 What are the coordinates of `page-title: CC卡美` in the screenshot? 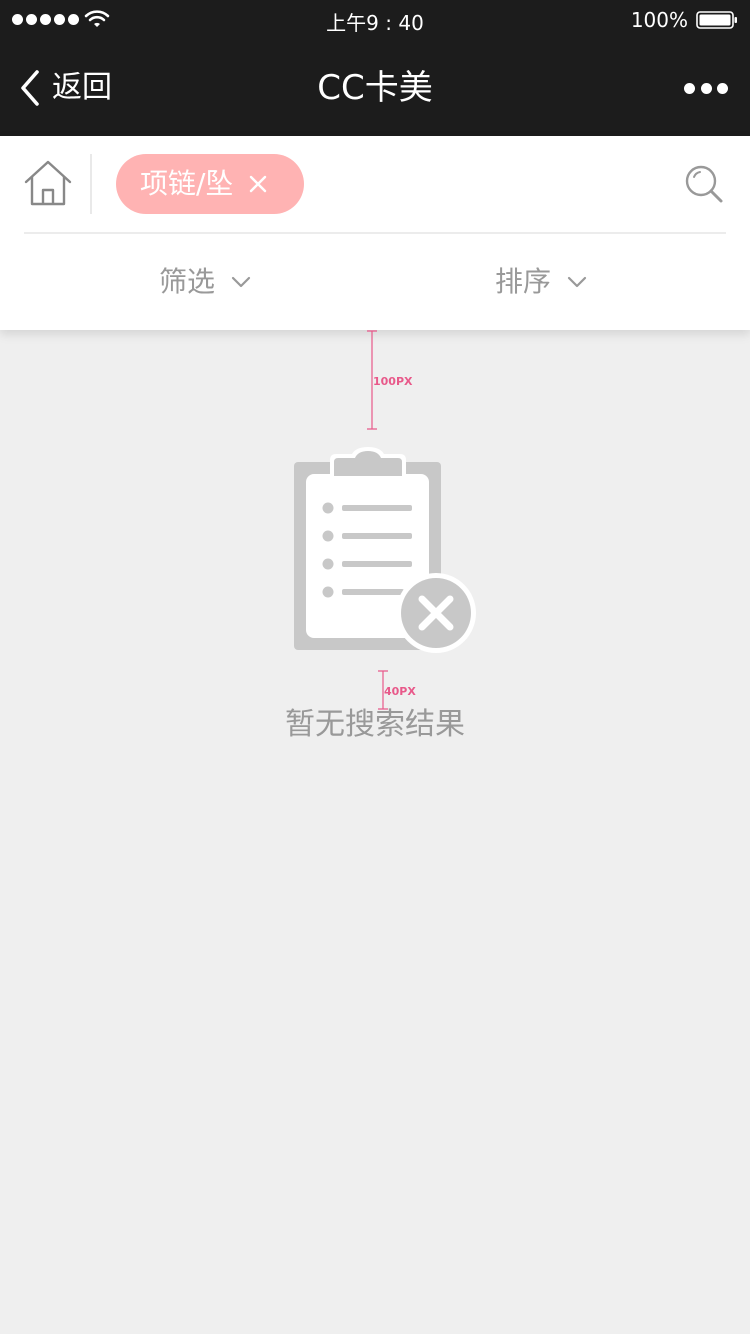 It's located at (375, 88).